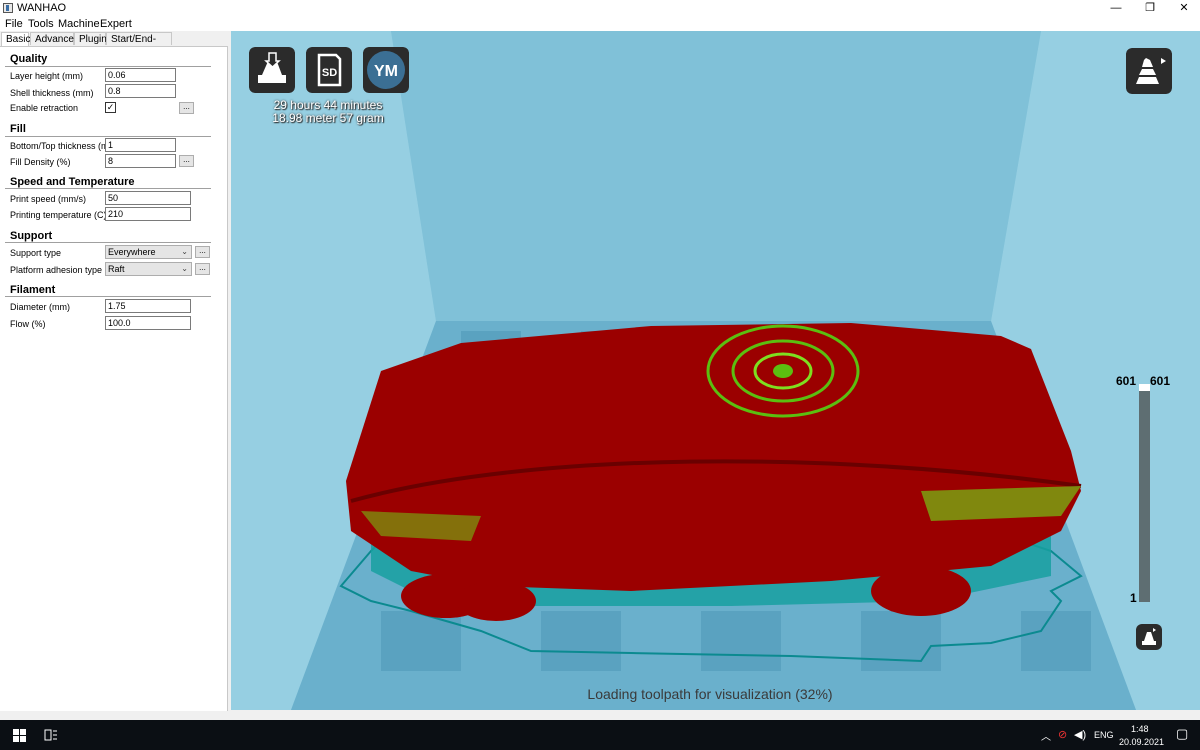 The height and width of the screenshot is (750, 1200). What do you see at coordinates (148, 306) in the screenshot?
I see `diameter-input: 1.75` at bounding box center [148, 306].